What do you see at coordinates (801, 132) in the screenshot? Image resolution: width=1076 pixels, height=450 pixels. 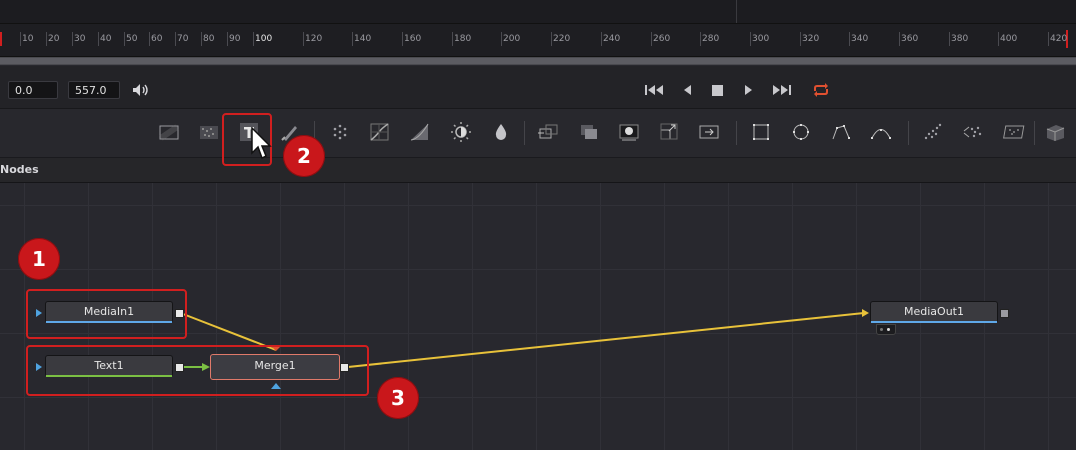 I see `ellipse-mask-tool-icon` at bounding box center [801, 132].